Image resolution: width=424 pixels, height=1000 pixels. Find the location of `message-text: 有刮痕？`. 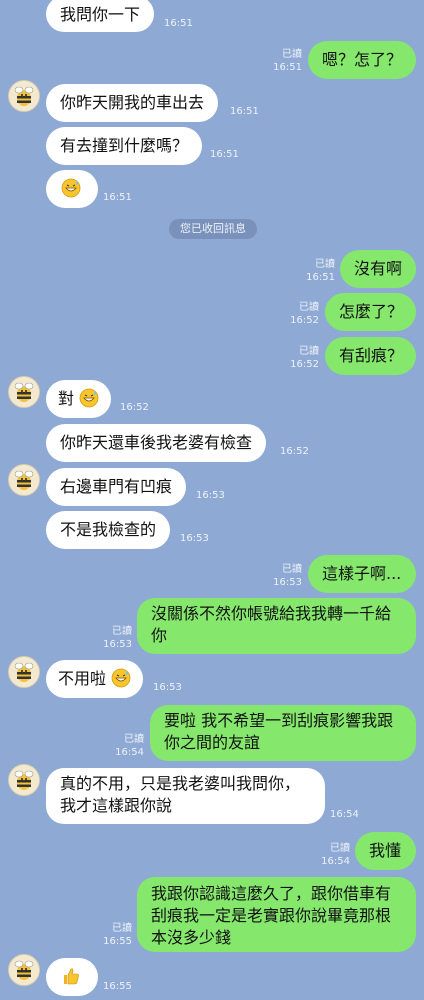

message-text: 有刮痕？ is located at coordinates (371, 355).